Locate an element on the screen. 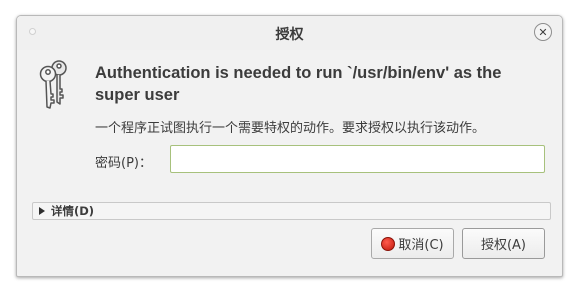  auth-description: 一个程序正试图执行一个需要特权的动作。要求授权以执行该动作。 is located at coordinates (290, 128).